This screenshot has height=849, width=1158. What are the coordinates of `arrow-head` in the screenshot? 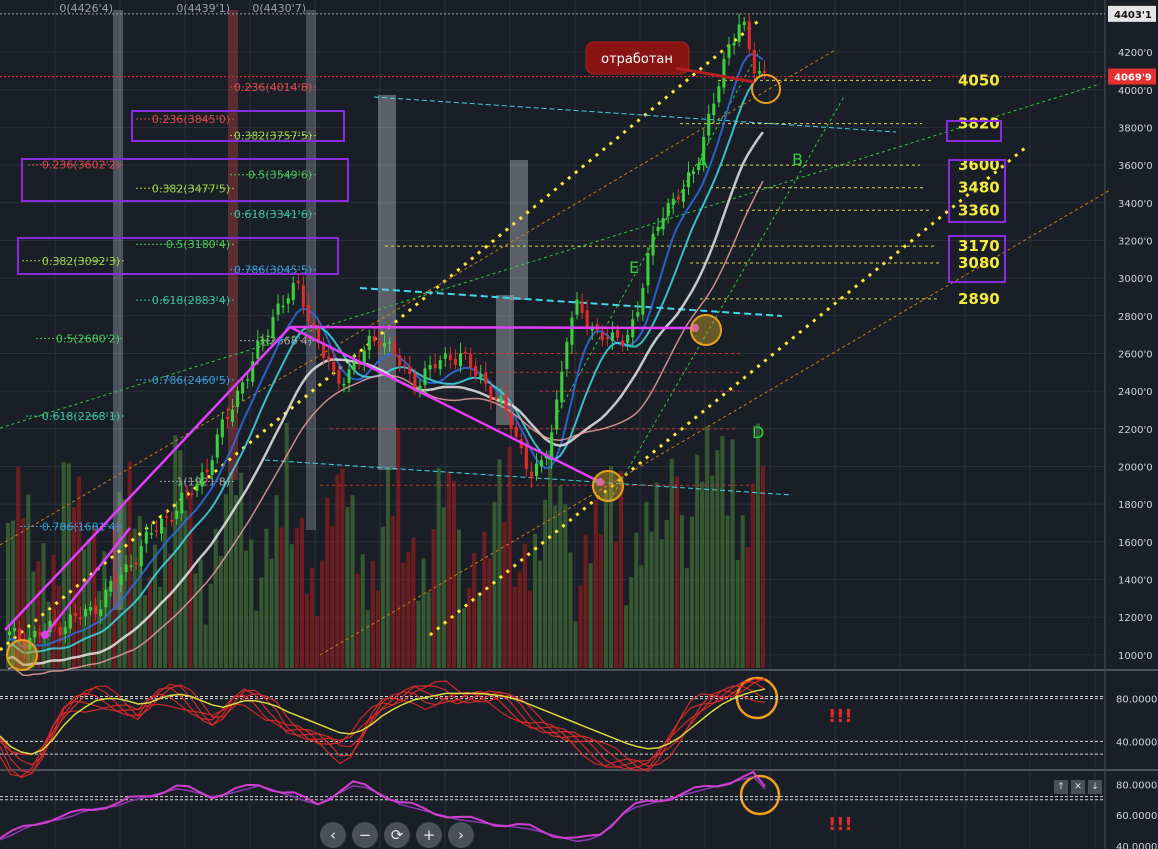 It's located at (45, 635).